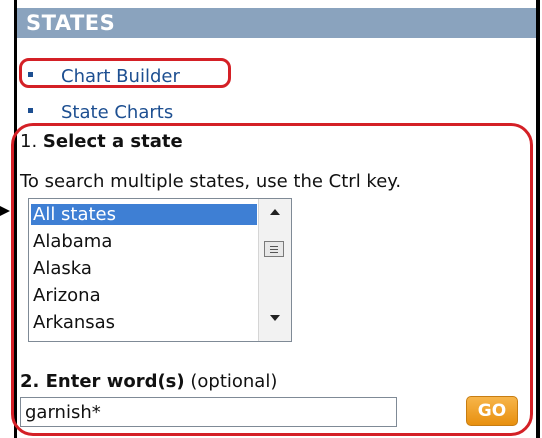  Describe the element at coordinates (62, 268) in the screenshot. I see `state-option-alaska: Alaska` at that location.